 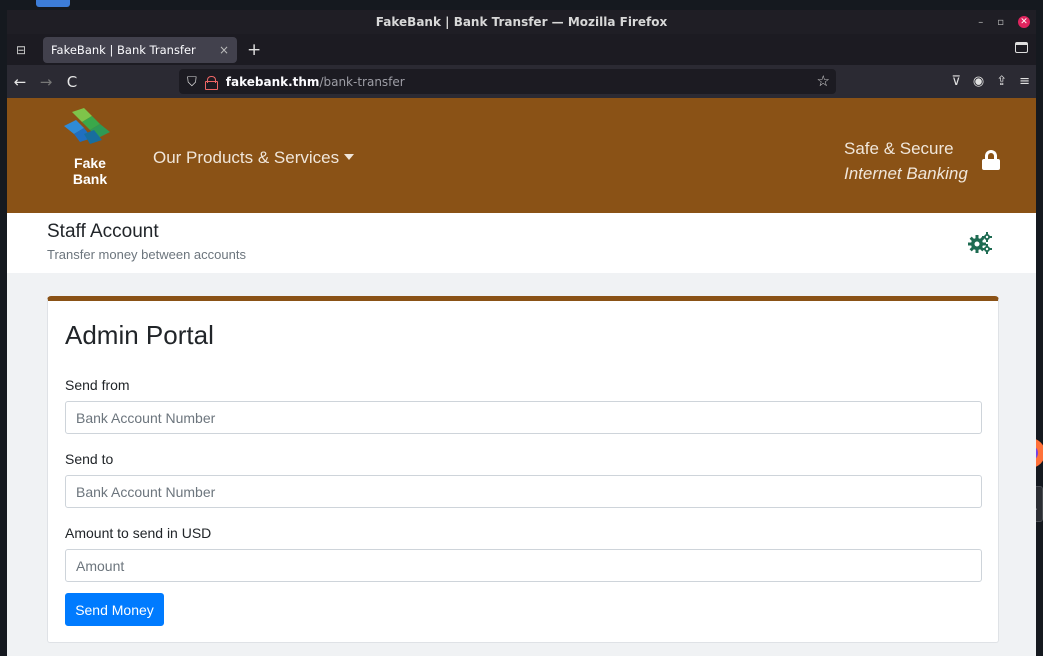 I want to click on logo-text-line2: Bank, so click(x=90, y=179).